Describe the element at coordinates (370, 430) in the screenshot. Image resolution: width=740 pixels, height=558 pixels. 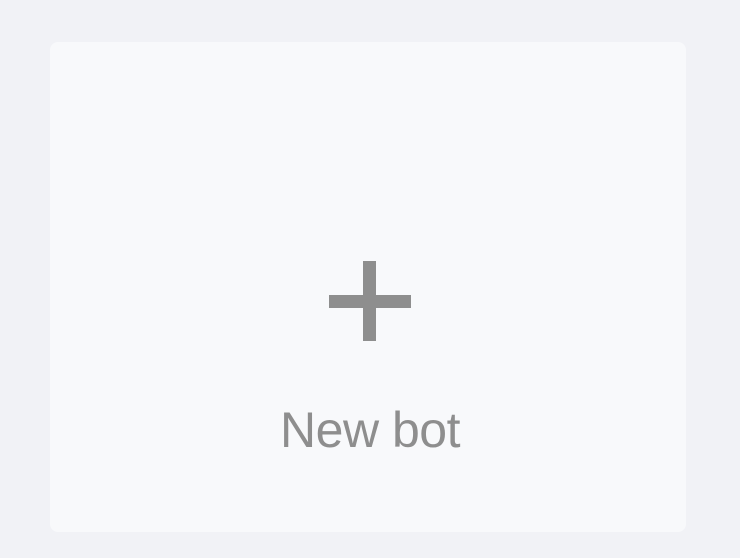
I see `new-bot-label: New bot` at that location.